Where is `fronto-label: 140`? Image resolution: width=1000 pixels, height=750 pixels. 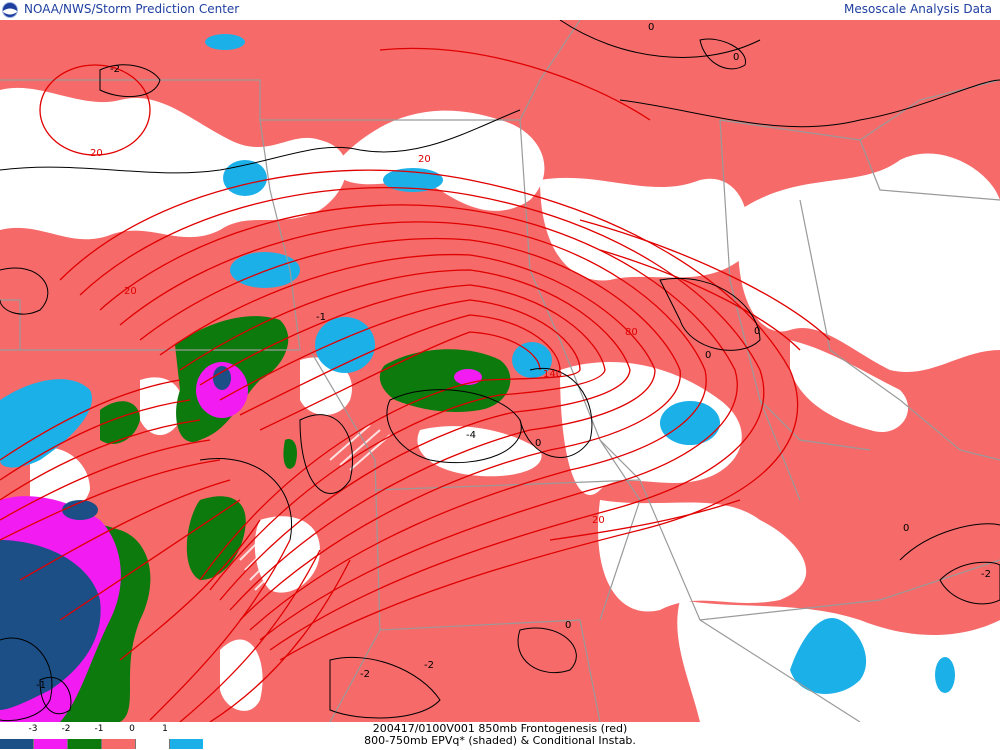 fronto-label: 140 is located at coordinates (552, 374).